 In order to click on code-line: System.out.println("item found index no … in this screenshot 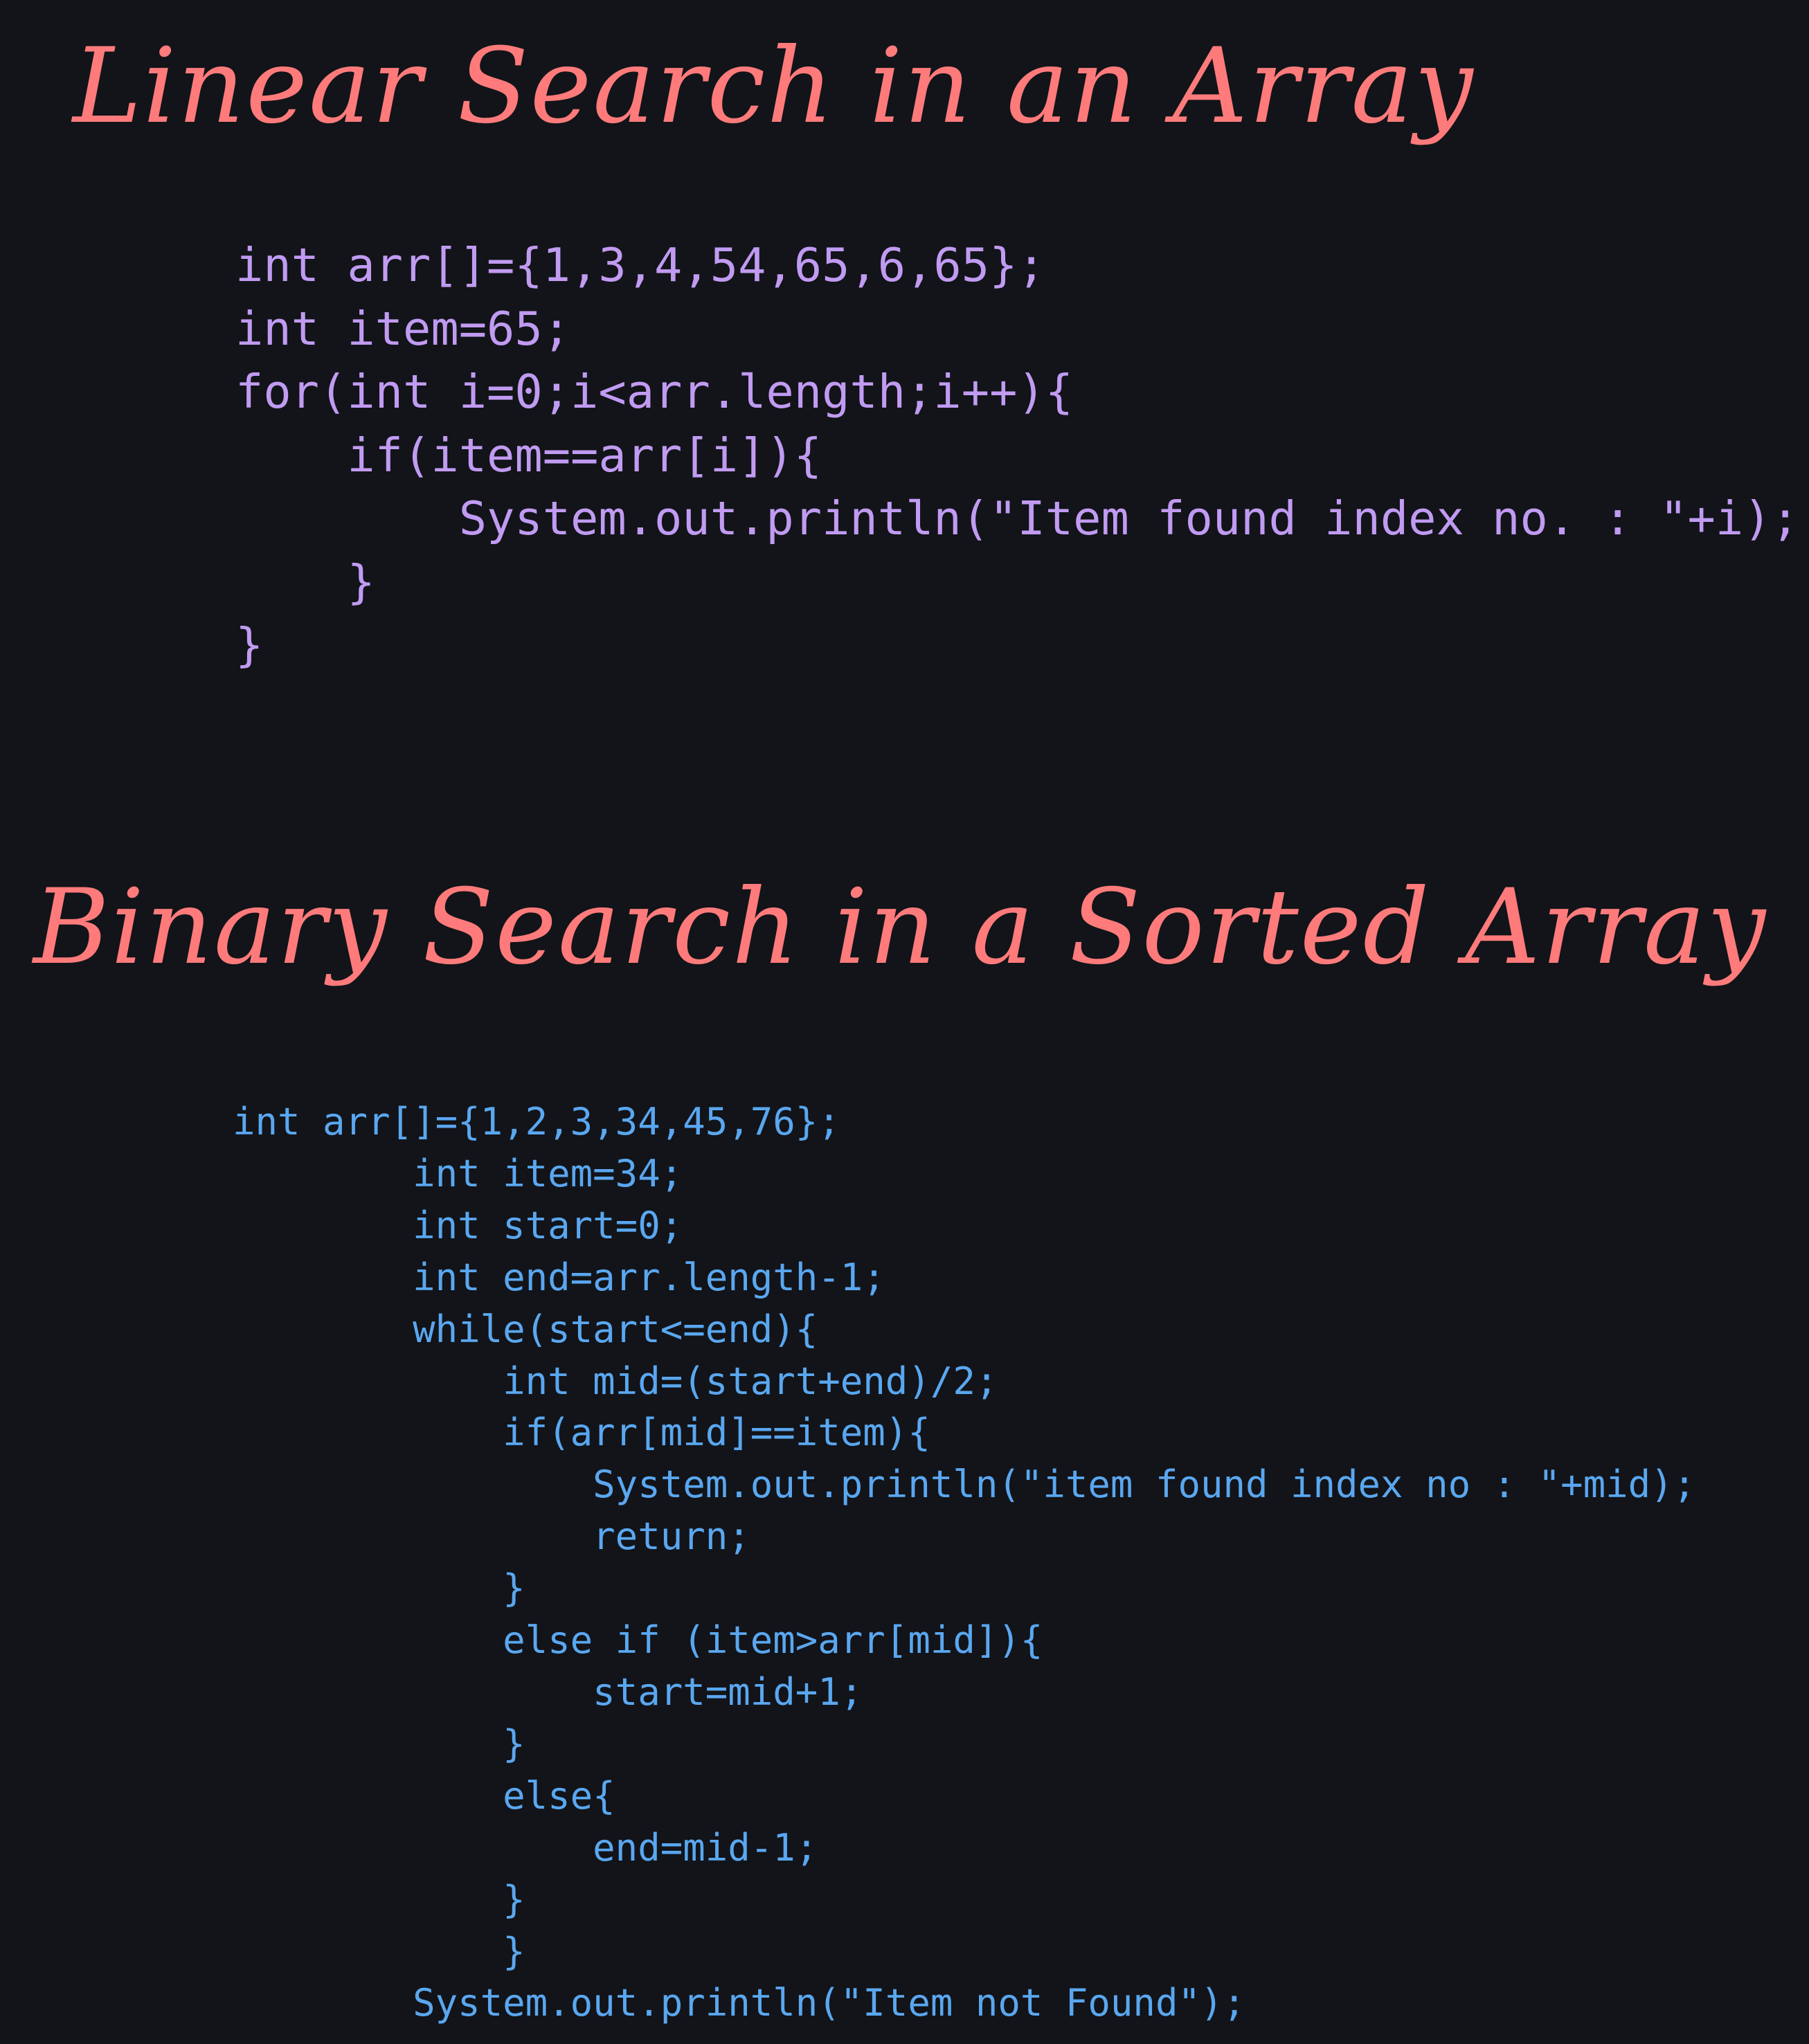, I will do `click(964, 1485)`.